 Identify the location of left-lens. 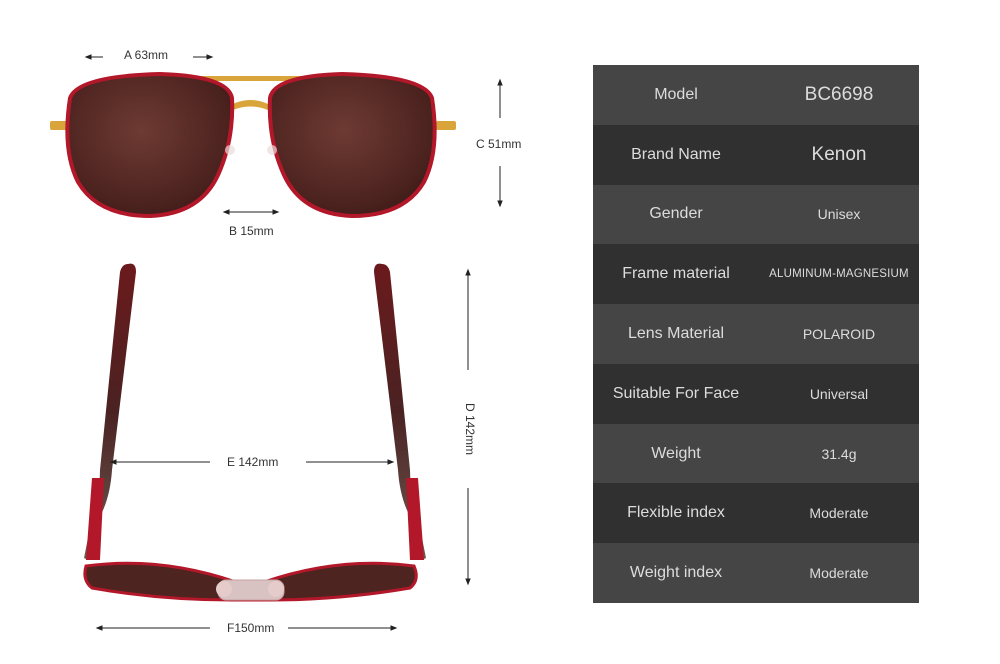
(150, 145).